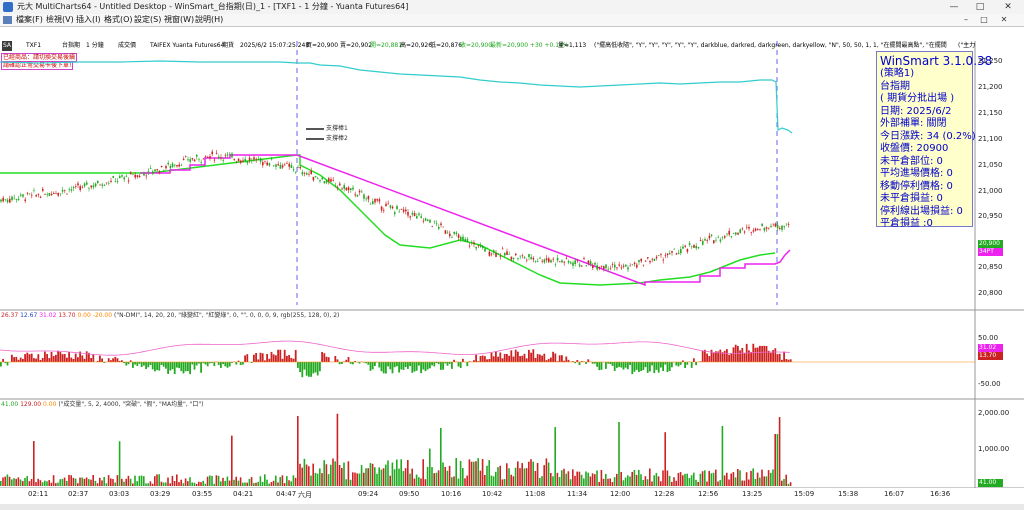  I want to click on dmi-tag-pink: 31.02, so click(990, 348).